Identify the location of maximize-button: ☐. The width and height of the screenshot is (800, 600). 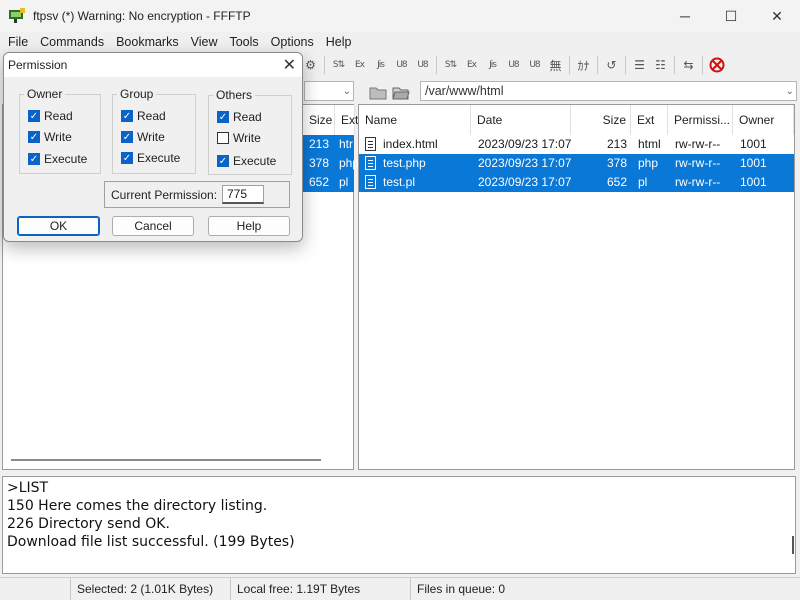
(731, 16).